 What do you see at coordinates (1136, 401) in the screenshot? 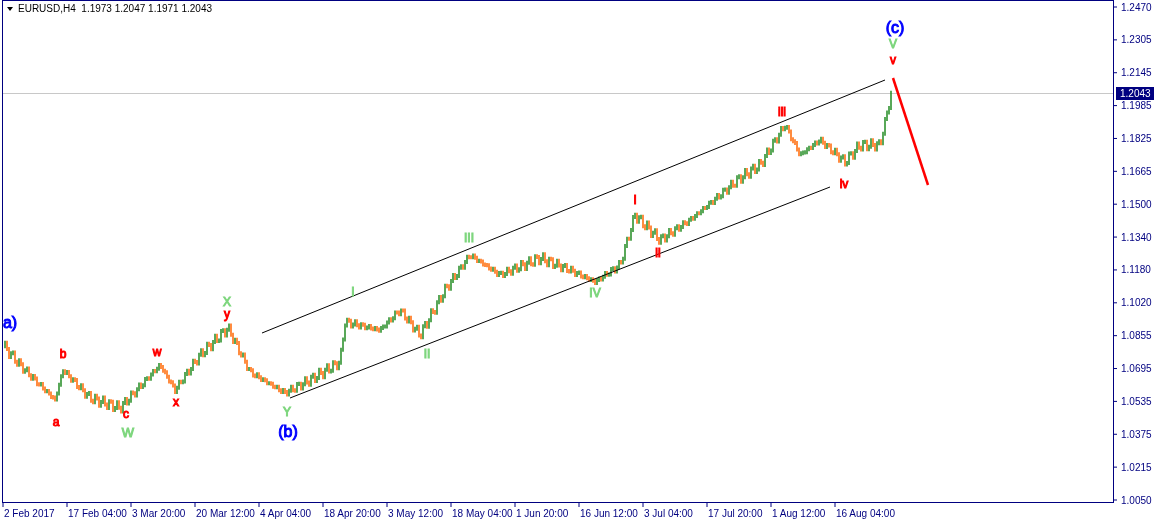
I see `price-axis-label: 1.0535` at bounding box center [1136, 401].